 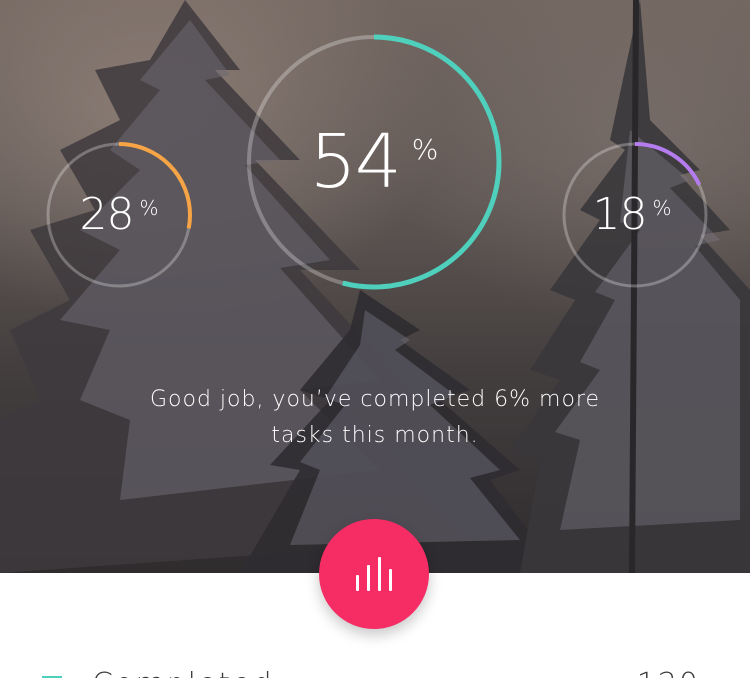 I want to click on progress-ring-main: 54 %, so click(x=374, y=162).